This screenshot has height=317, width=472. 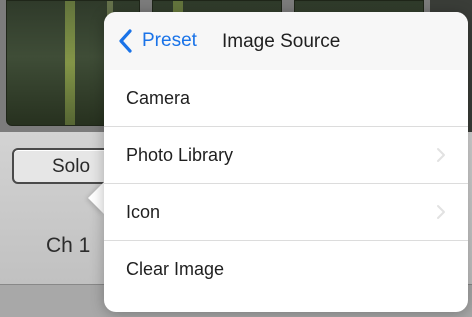 What do you see at coordinates (143, 212) in the screenshot?
I see `menu-item-label: Icon` at bounding box center [143, 212].